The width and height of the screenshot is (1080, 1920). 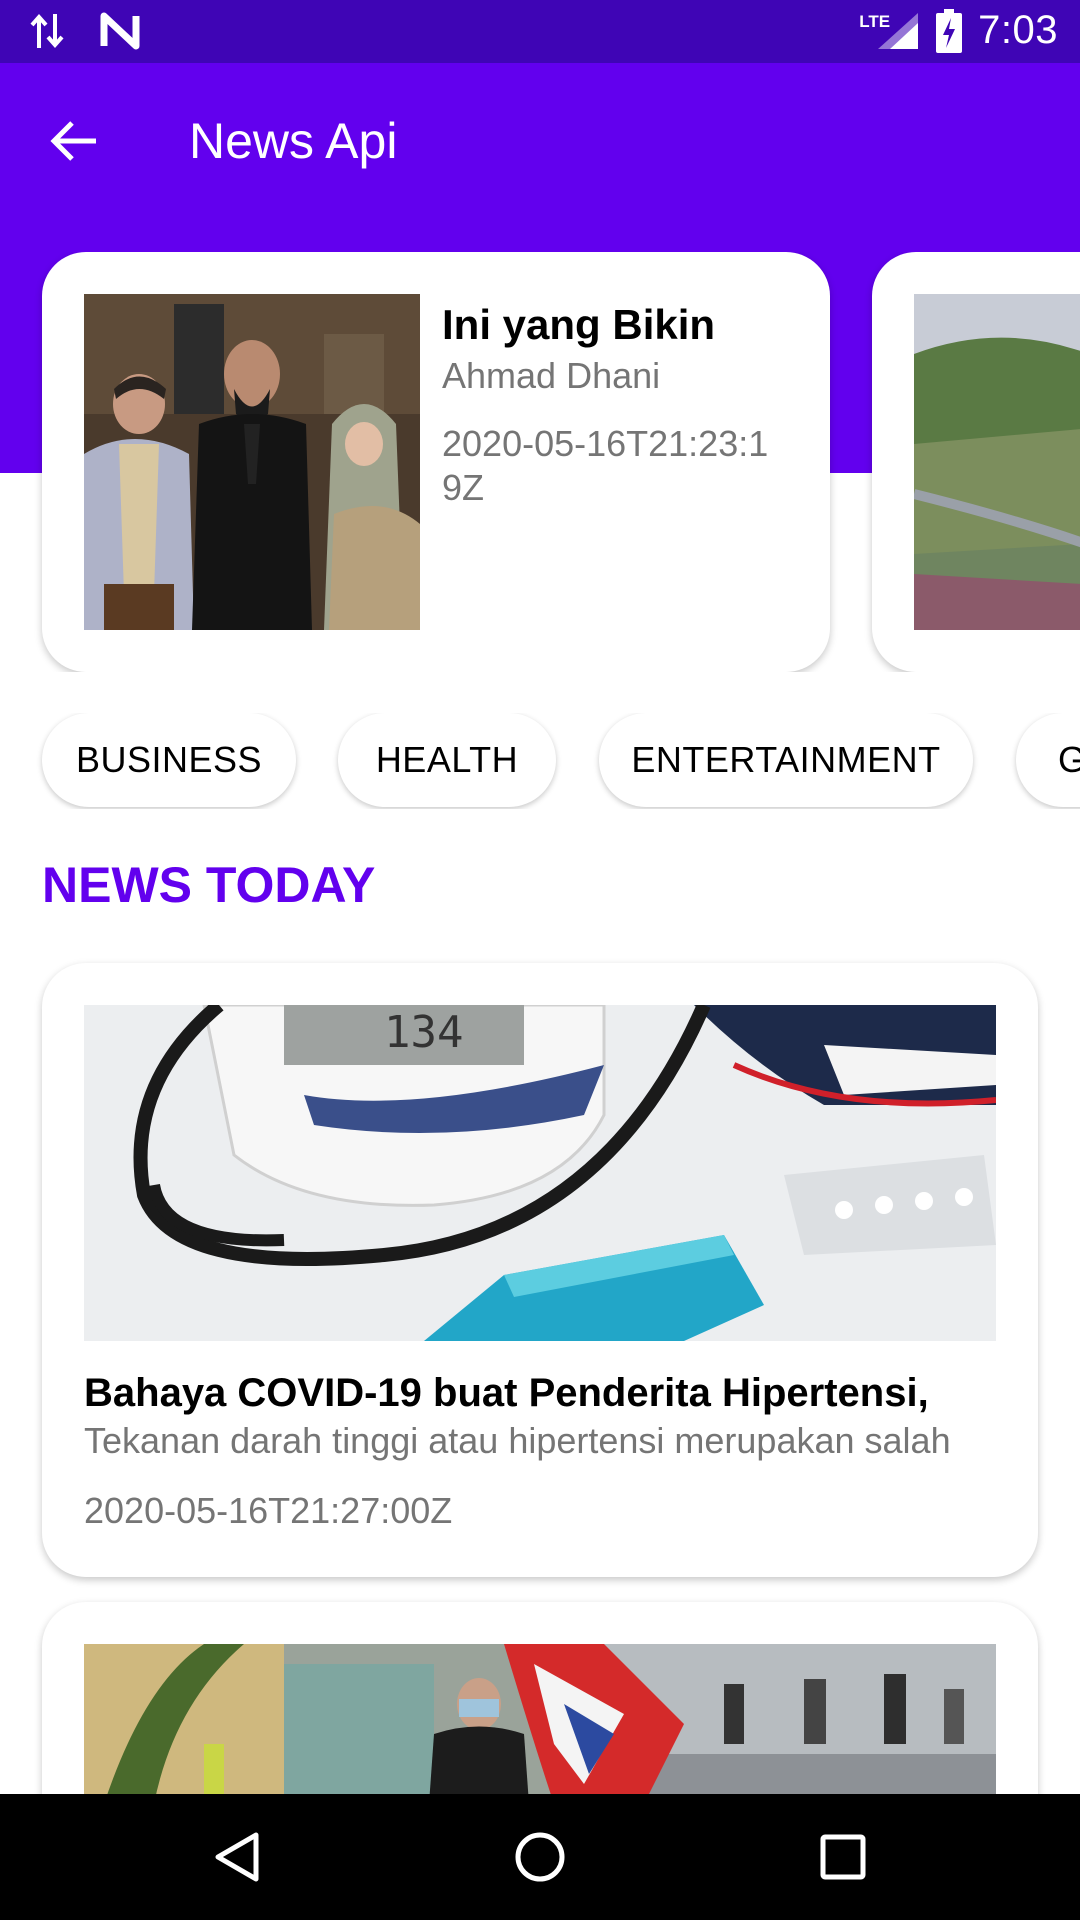 I want to click on signal-icon, so click(x=898, y=30).